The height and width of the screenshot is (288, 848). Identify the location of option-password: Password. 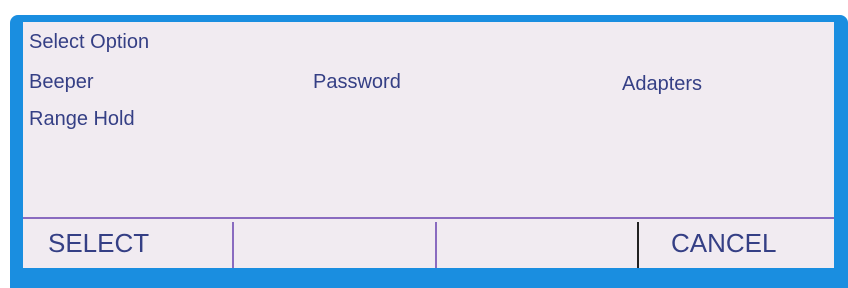
(357, 82).